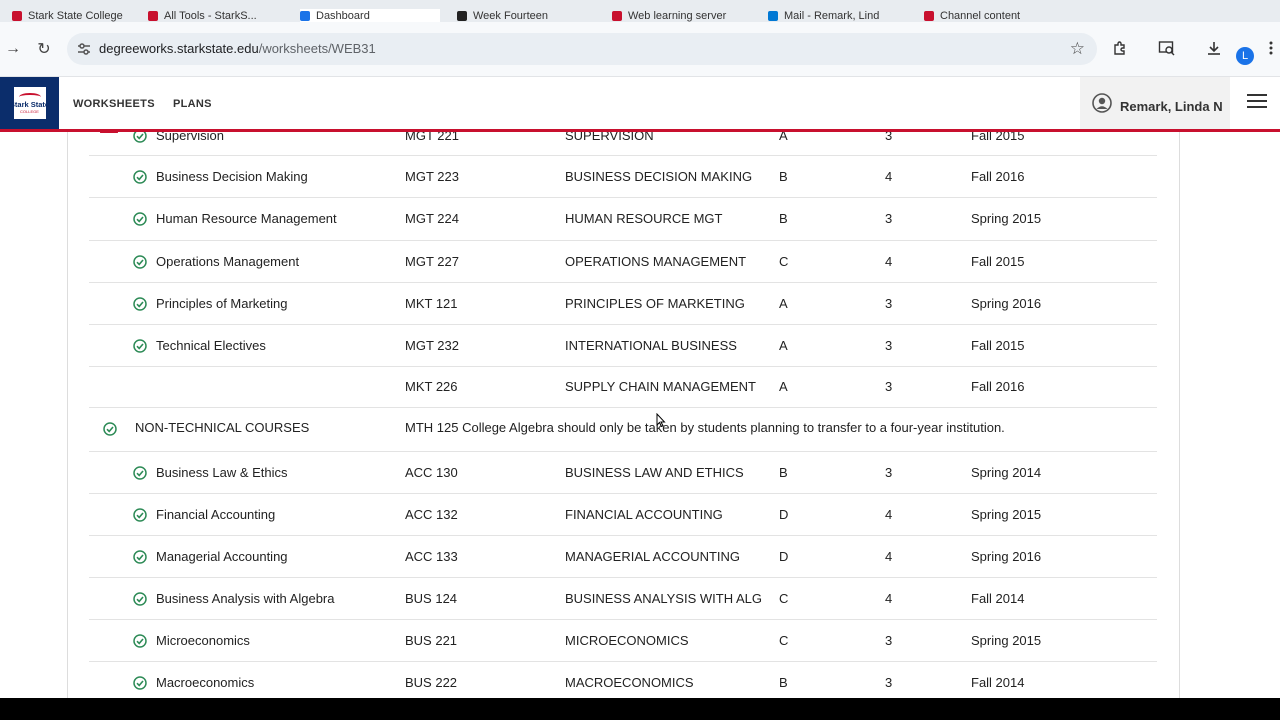 This screenshot has height=720, width=1280. I want to click on reload-icon: ↻, so click(44, 49).